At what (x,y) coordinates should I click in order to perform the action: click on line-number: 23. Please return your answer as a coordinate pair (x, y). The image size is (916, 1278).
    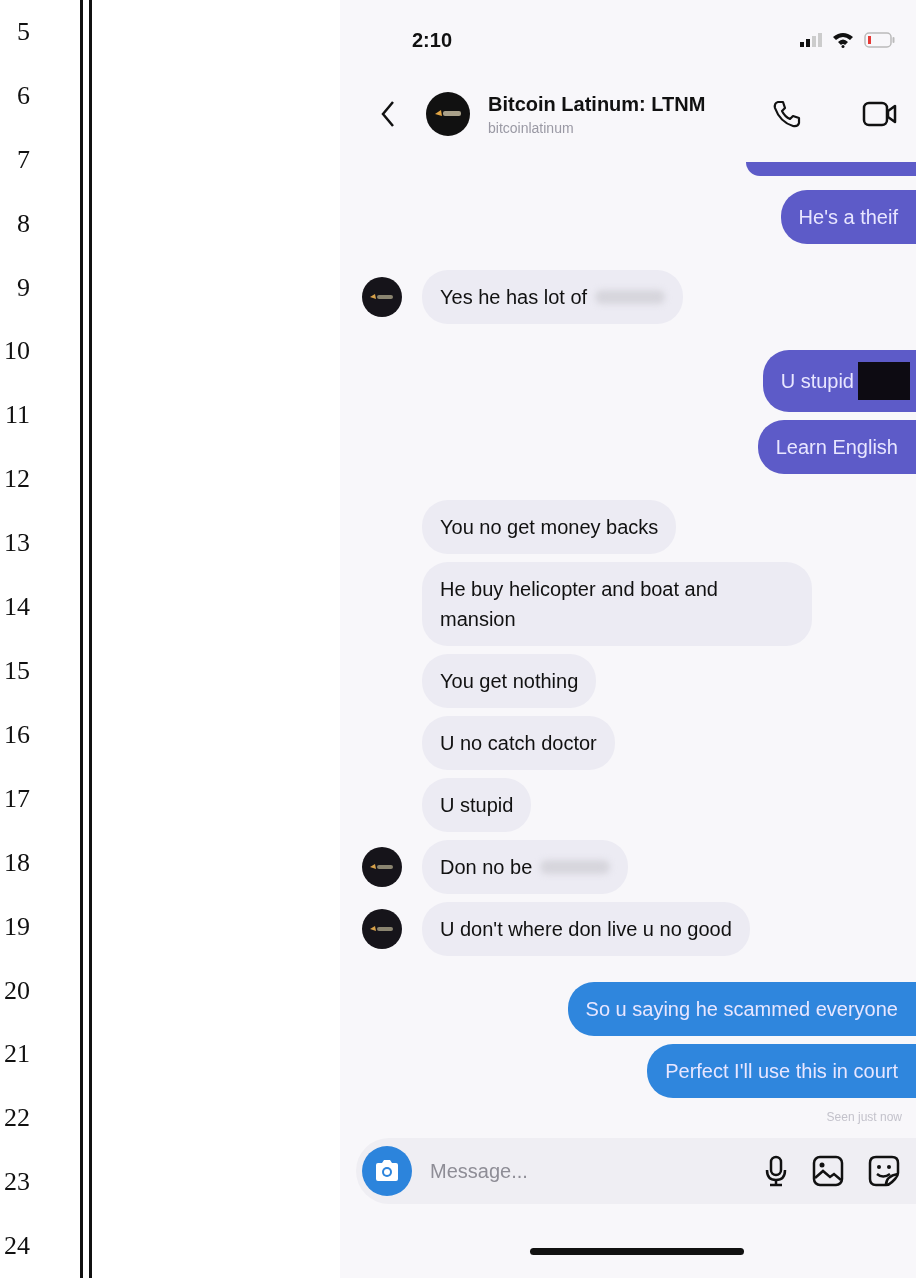
    Looking at the image, I should click on (16, 1182).